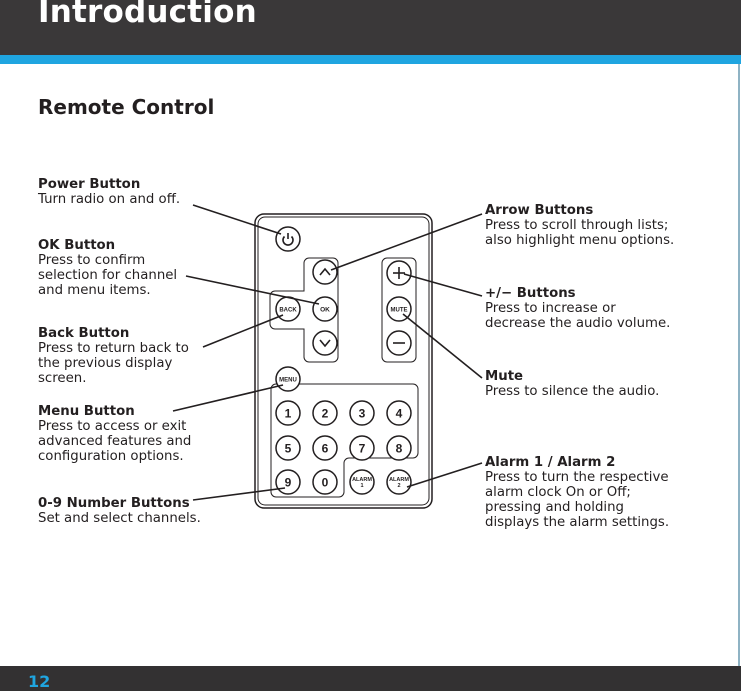 Image resolution: width=741 pixels, height=691 pixels. I want to click on volume-up-button, so click(399, 273).